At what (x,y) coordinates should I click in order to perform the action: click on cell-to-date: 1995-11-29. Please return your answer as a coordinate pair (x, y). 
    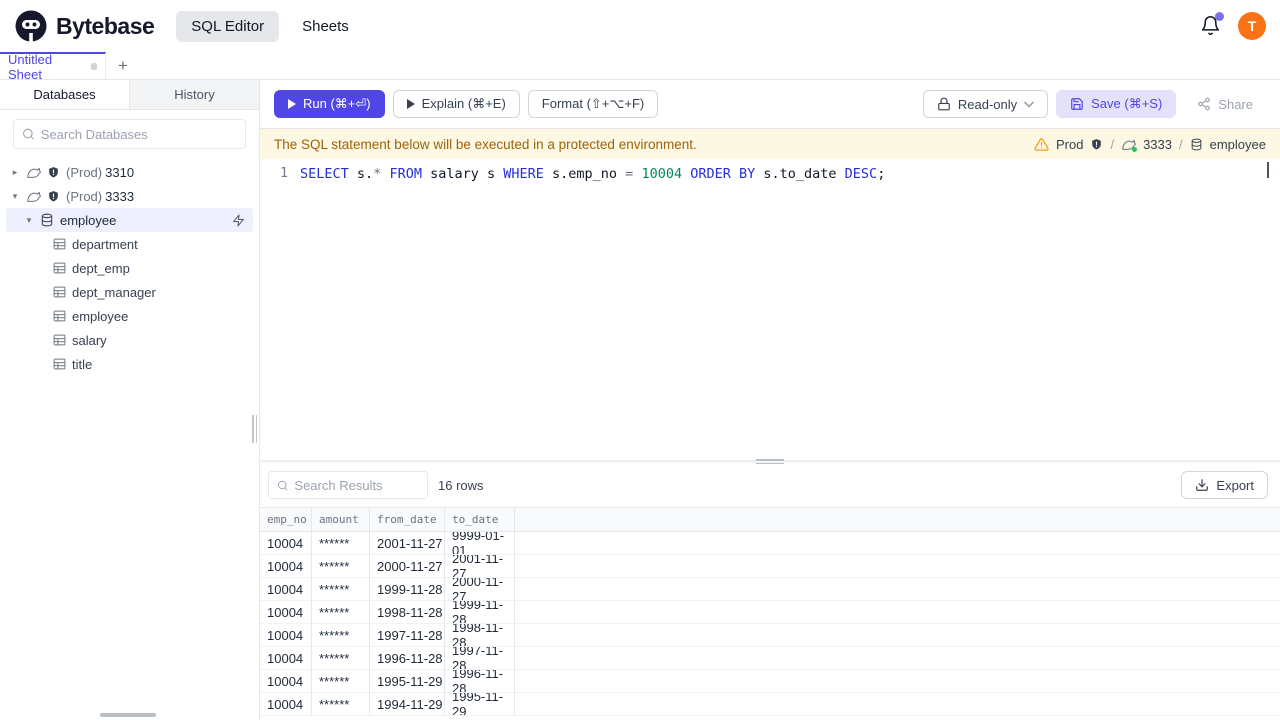
    Looking at the image, I should click on (480, 704).